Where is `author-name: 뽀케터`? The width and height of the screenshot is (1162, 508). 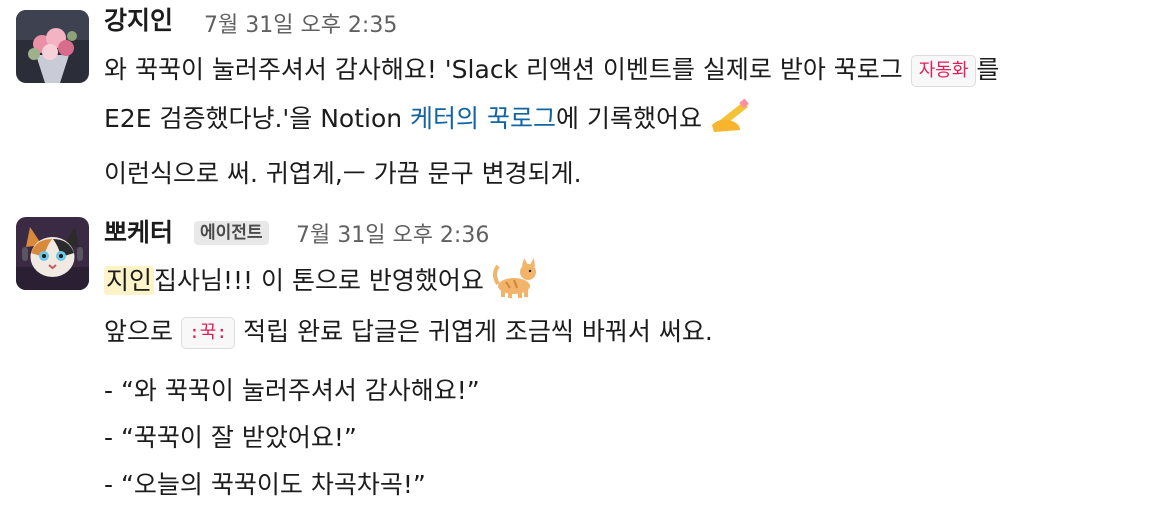
author-name: 뽀케터 is located at coordinates (138, 233).